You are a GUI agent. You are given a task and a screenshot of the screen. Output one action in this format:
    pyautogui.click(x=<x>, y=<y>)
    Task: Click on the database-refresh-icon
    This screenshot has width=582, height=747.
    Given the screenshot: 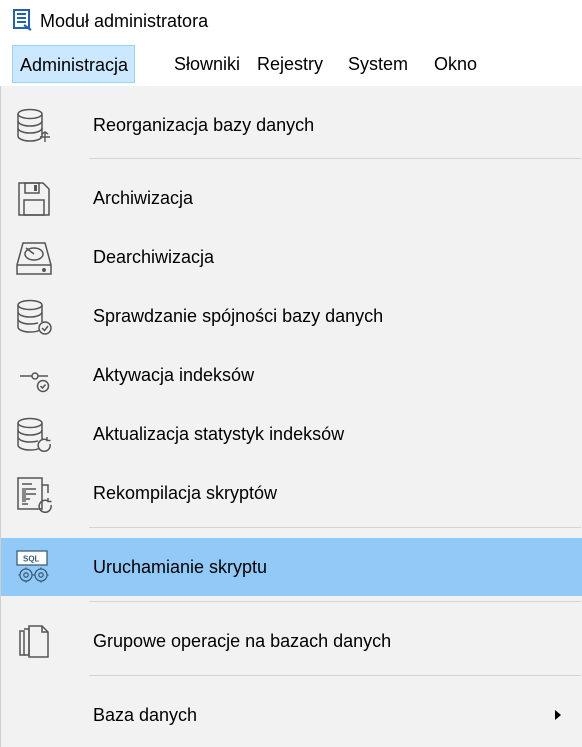 What is the action you would take?
    pyautogui.click(x=34, y=435)
    